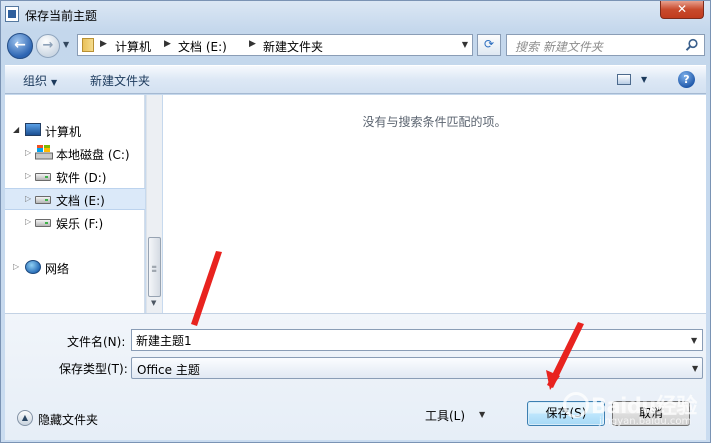 This screenshot has height=443, width=711. I want to click on search-input-placeholder: 搜索 新建文件夹, so click(559, 46).